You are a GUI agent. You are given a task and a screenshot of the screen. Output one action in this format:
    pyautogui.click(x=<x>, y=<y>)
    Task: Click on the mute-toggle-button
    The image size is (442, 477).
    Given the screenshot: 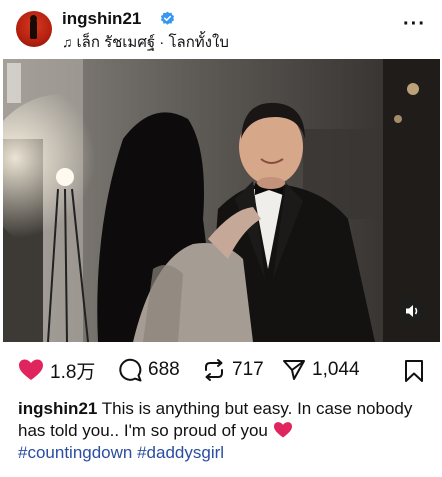 What is the action you would take?
    pyautogui.click(x=412, y=311)
    